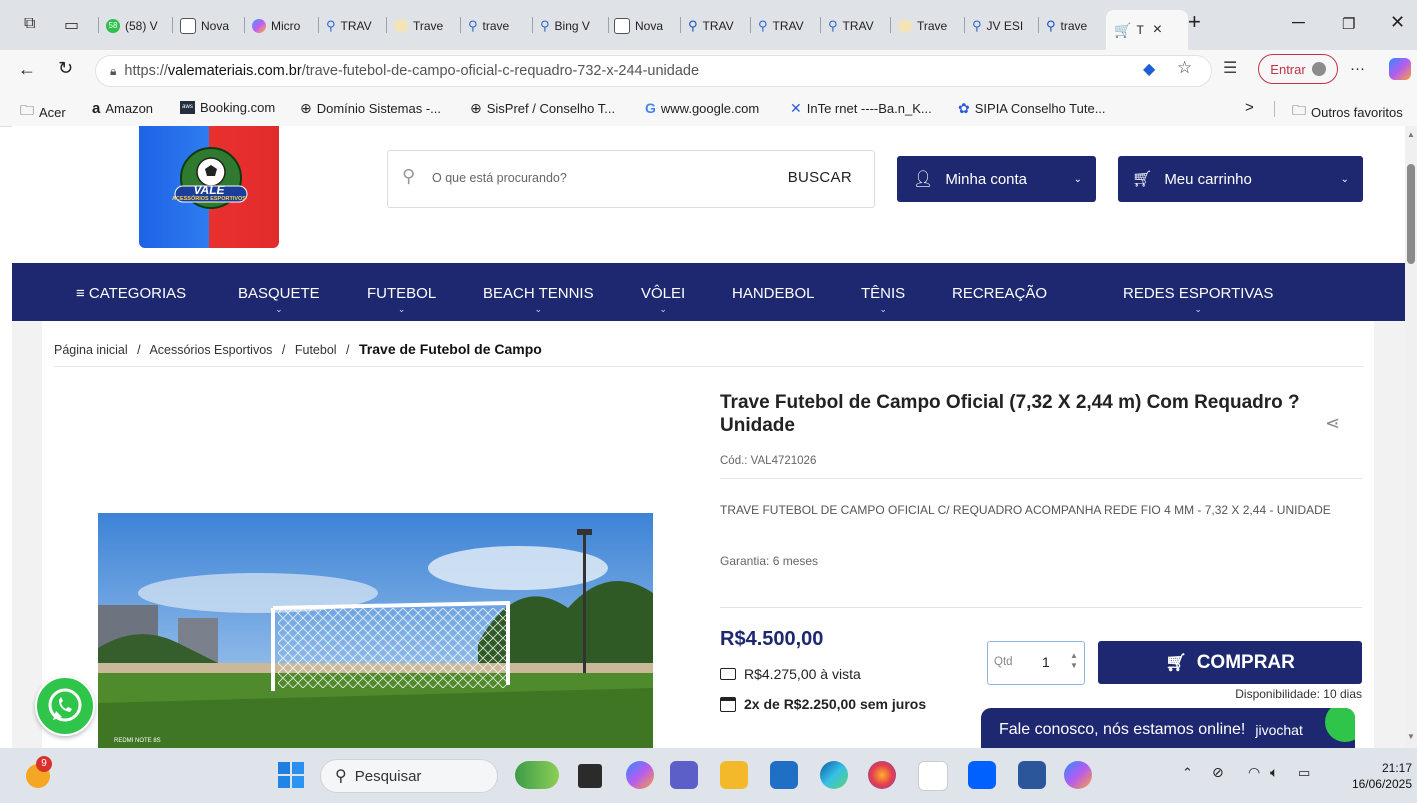  What do you see at coordinates (717, 26) in the screenshot?
I see `tab-trav-2: ⚲ TRAV` at bounding box center [717, 26].